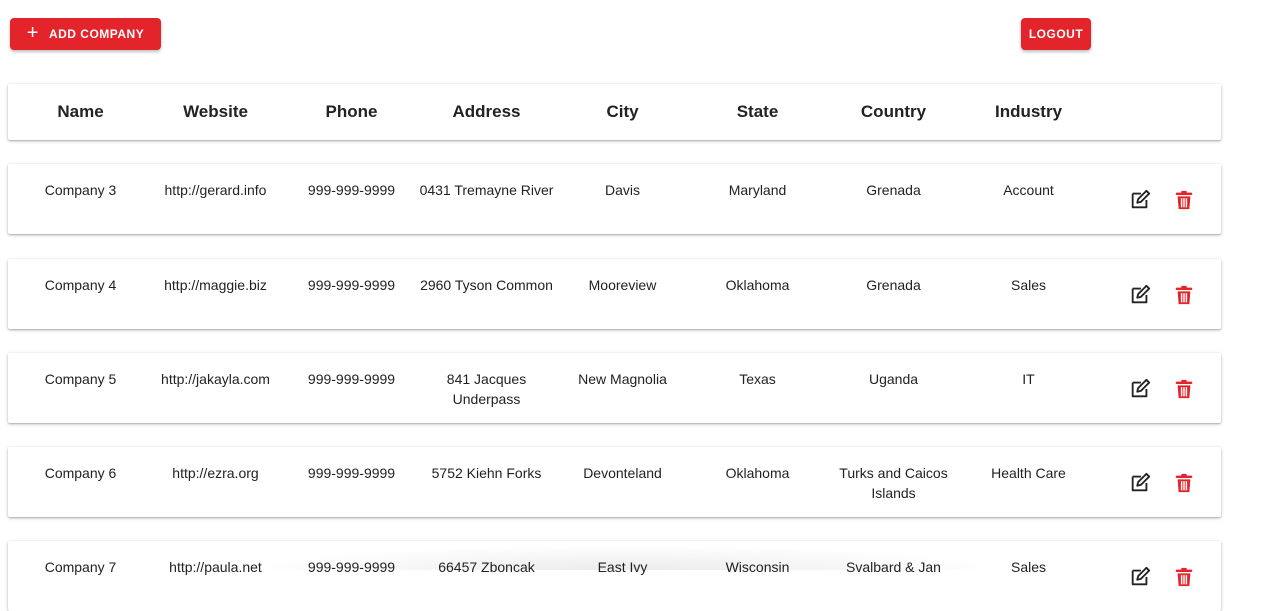 The width and height of the screenshot is (1261, 611). I want to click on column-header-website: Website, so click(215, 111).